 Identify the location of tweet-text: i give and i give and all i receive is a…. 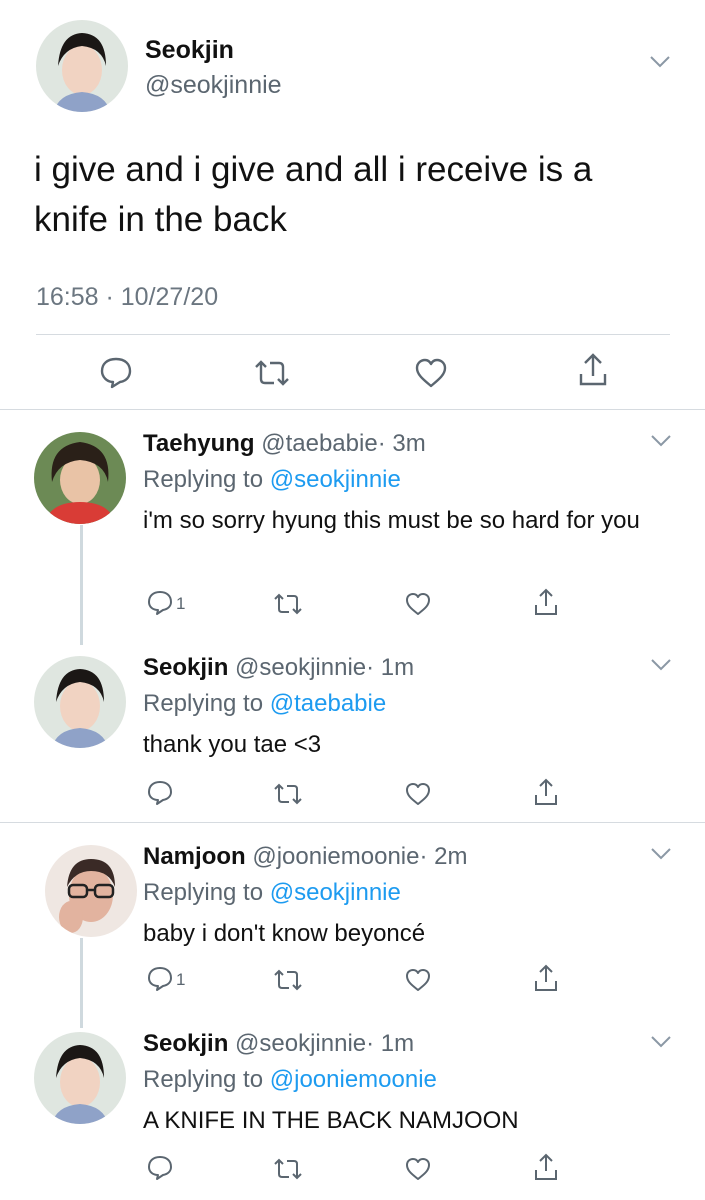
(313, 194).